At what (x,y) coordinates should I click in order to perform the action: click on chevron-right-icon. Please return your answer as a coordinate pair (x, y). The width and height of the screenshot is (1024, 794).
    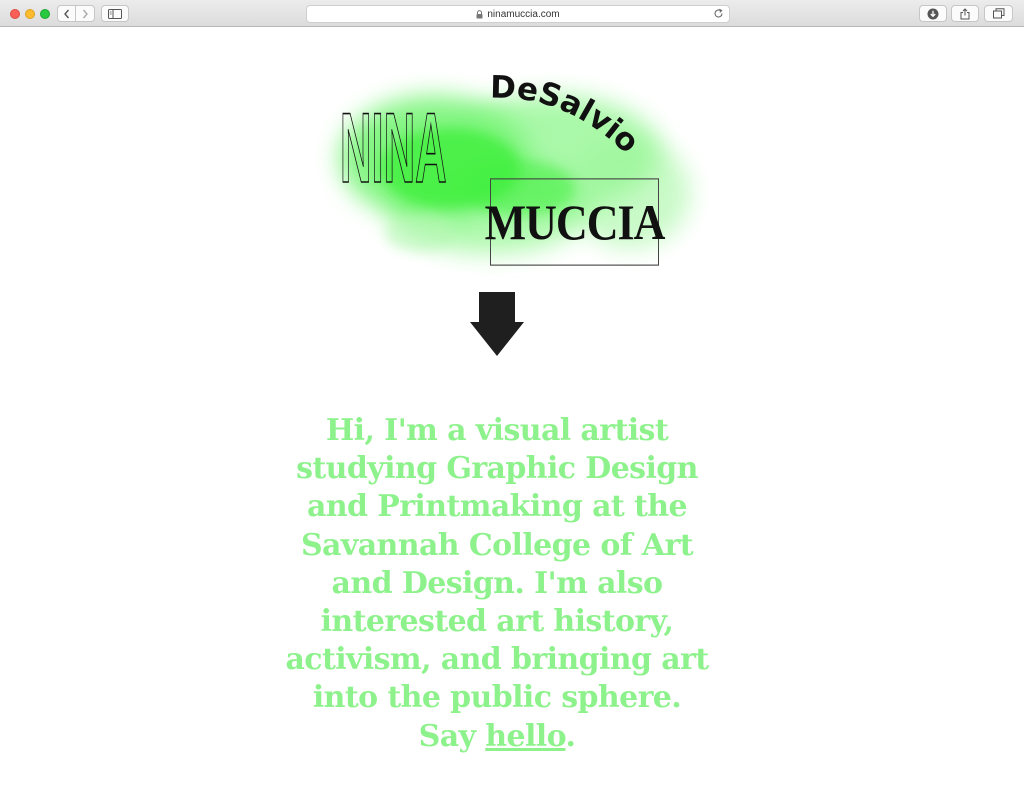
    Looking at the image, I should click on (85, 13).